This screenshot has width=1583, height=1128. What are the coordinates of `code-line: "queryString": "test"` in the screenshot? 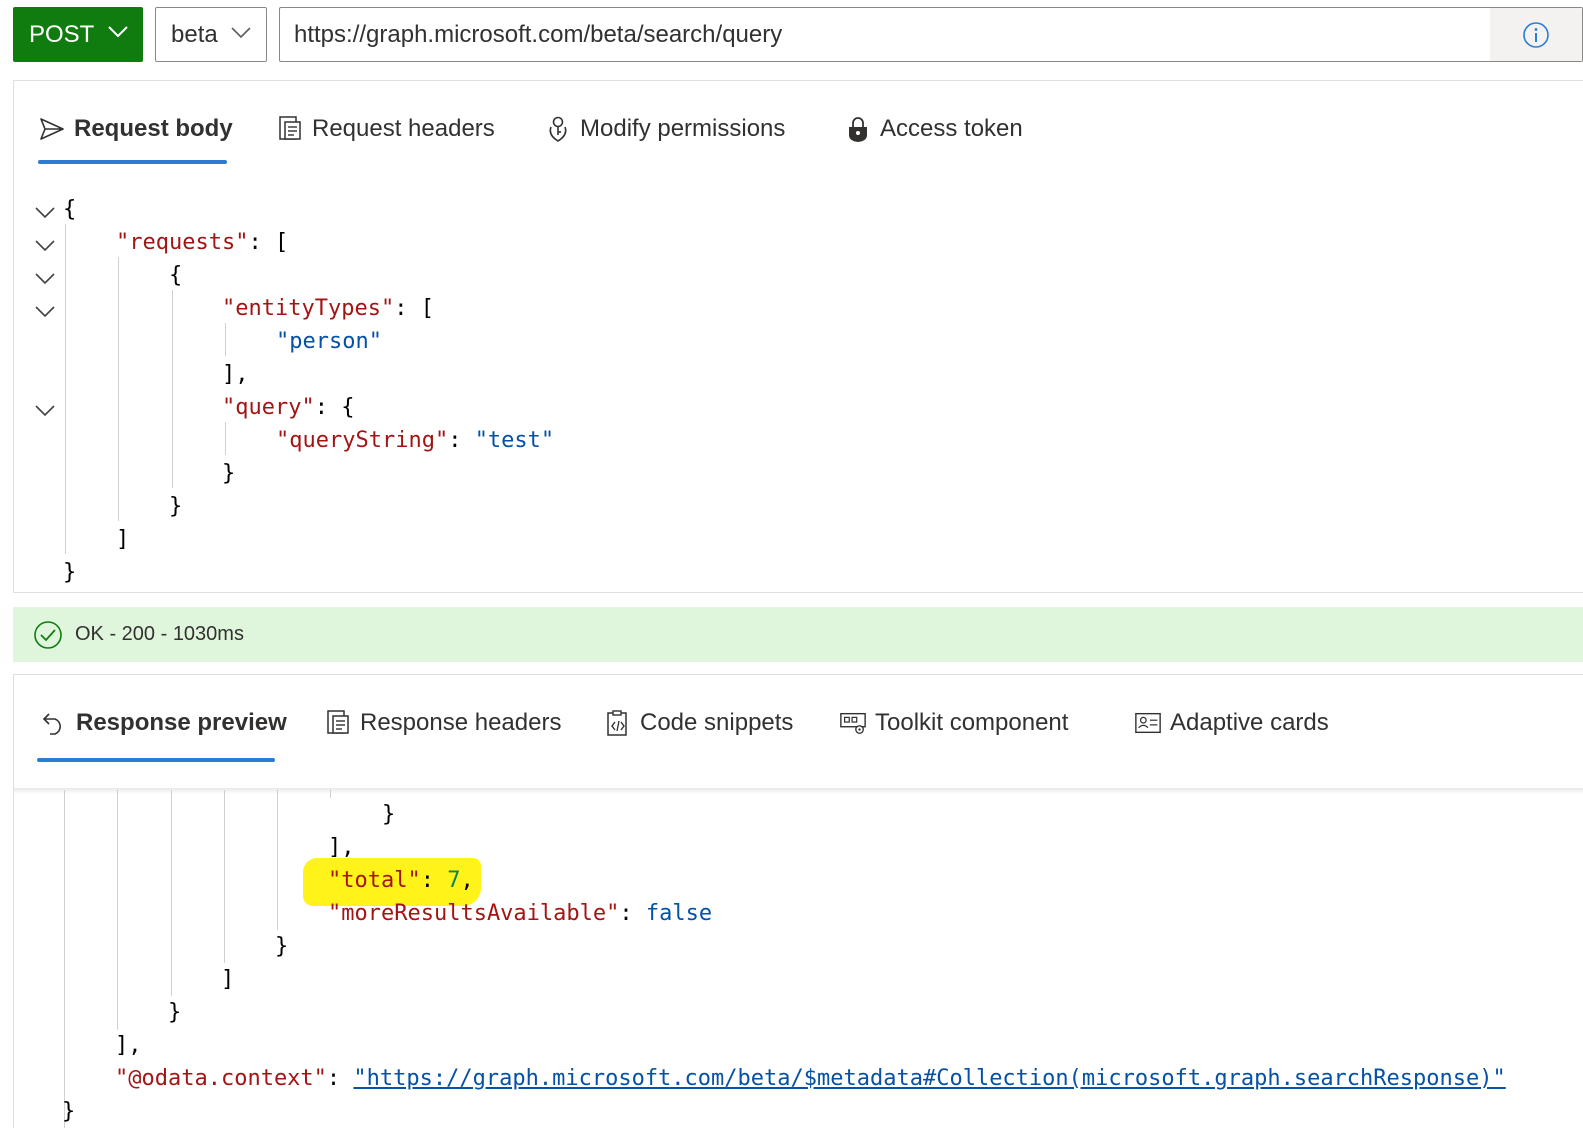 It's located at (415, 440).